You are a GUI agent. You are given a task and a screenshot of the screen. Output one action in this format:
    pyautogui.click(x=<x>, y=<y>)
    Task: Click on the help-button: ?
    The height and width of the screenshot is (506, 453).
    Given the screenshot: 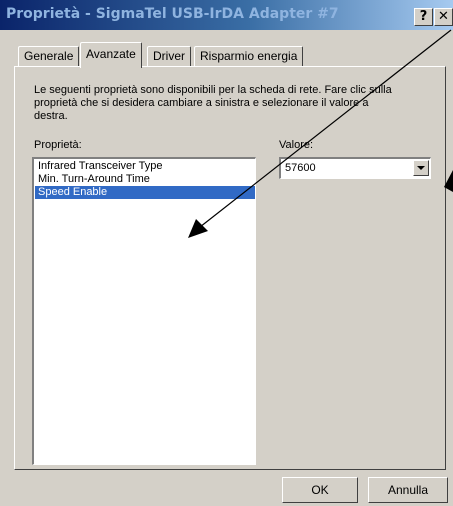 What is the action you would take?
    pyautogui.click(x=423, y=17)
    